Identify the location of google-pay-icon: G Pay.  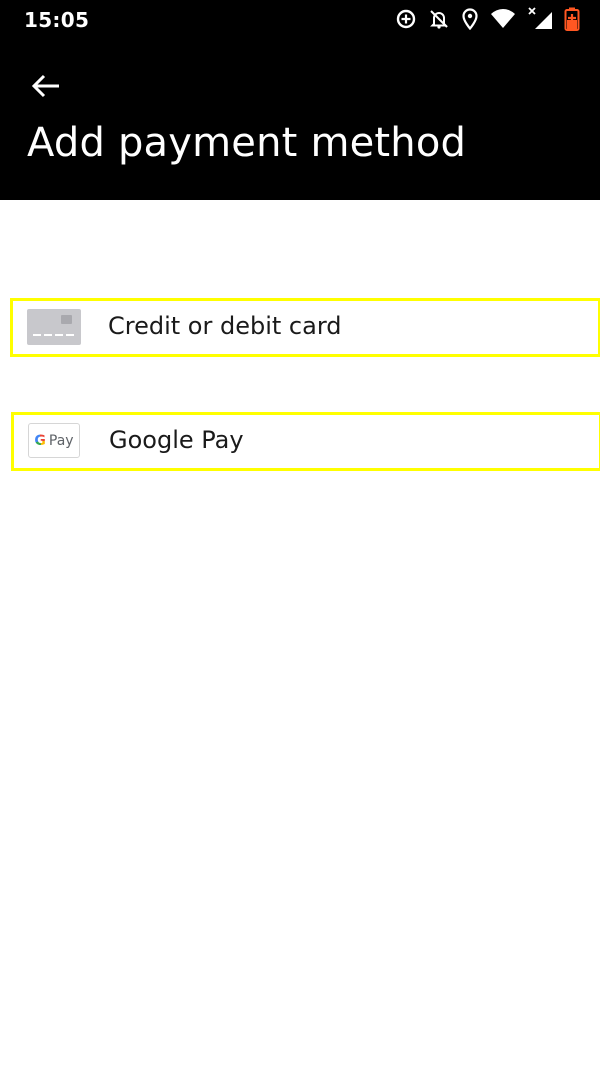
(54, 440).